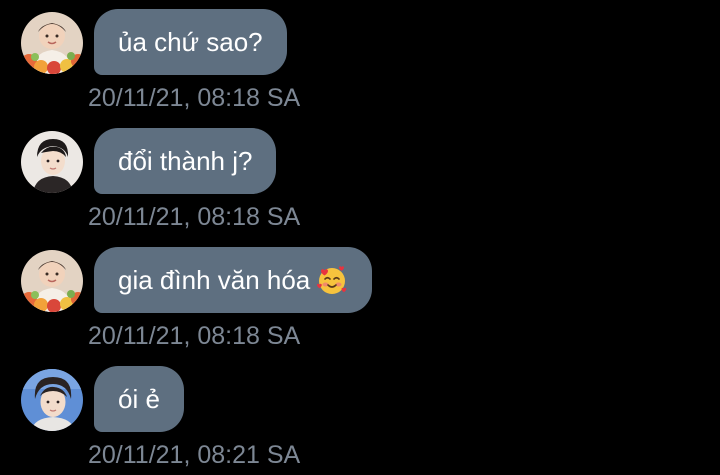 This screenshot has height=475, width=720. I want to click on message-bubble: gia đình văn hóa, so click(233, 280).